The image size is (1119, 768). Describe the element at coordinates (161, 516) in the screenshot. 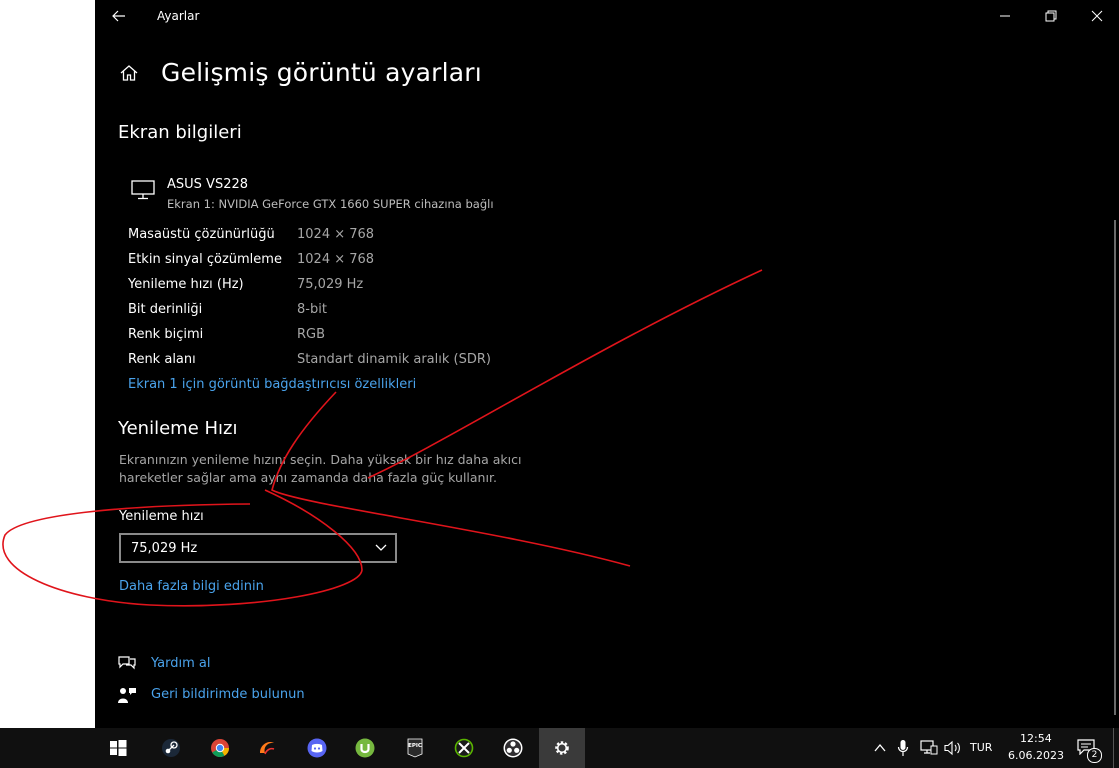

I see `refresh-dropdown-label: Yenileme hızı` at that location.